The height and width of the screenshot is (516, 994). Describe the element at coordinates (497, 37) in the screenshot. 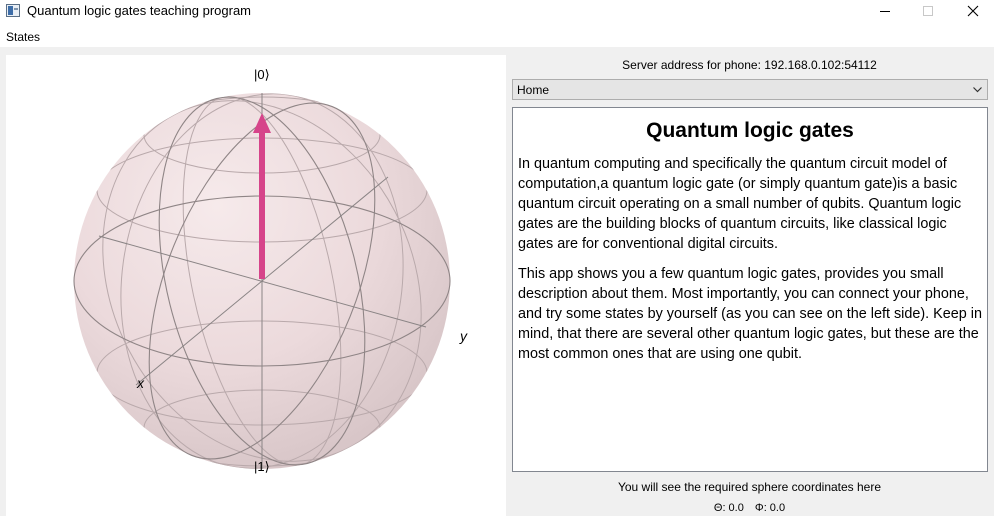

I see `menu-bar: States` at that location.